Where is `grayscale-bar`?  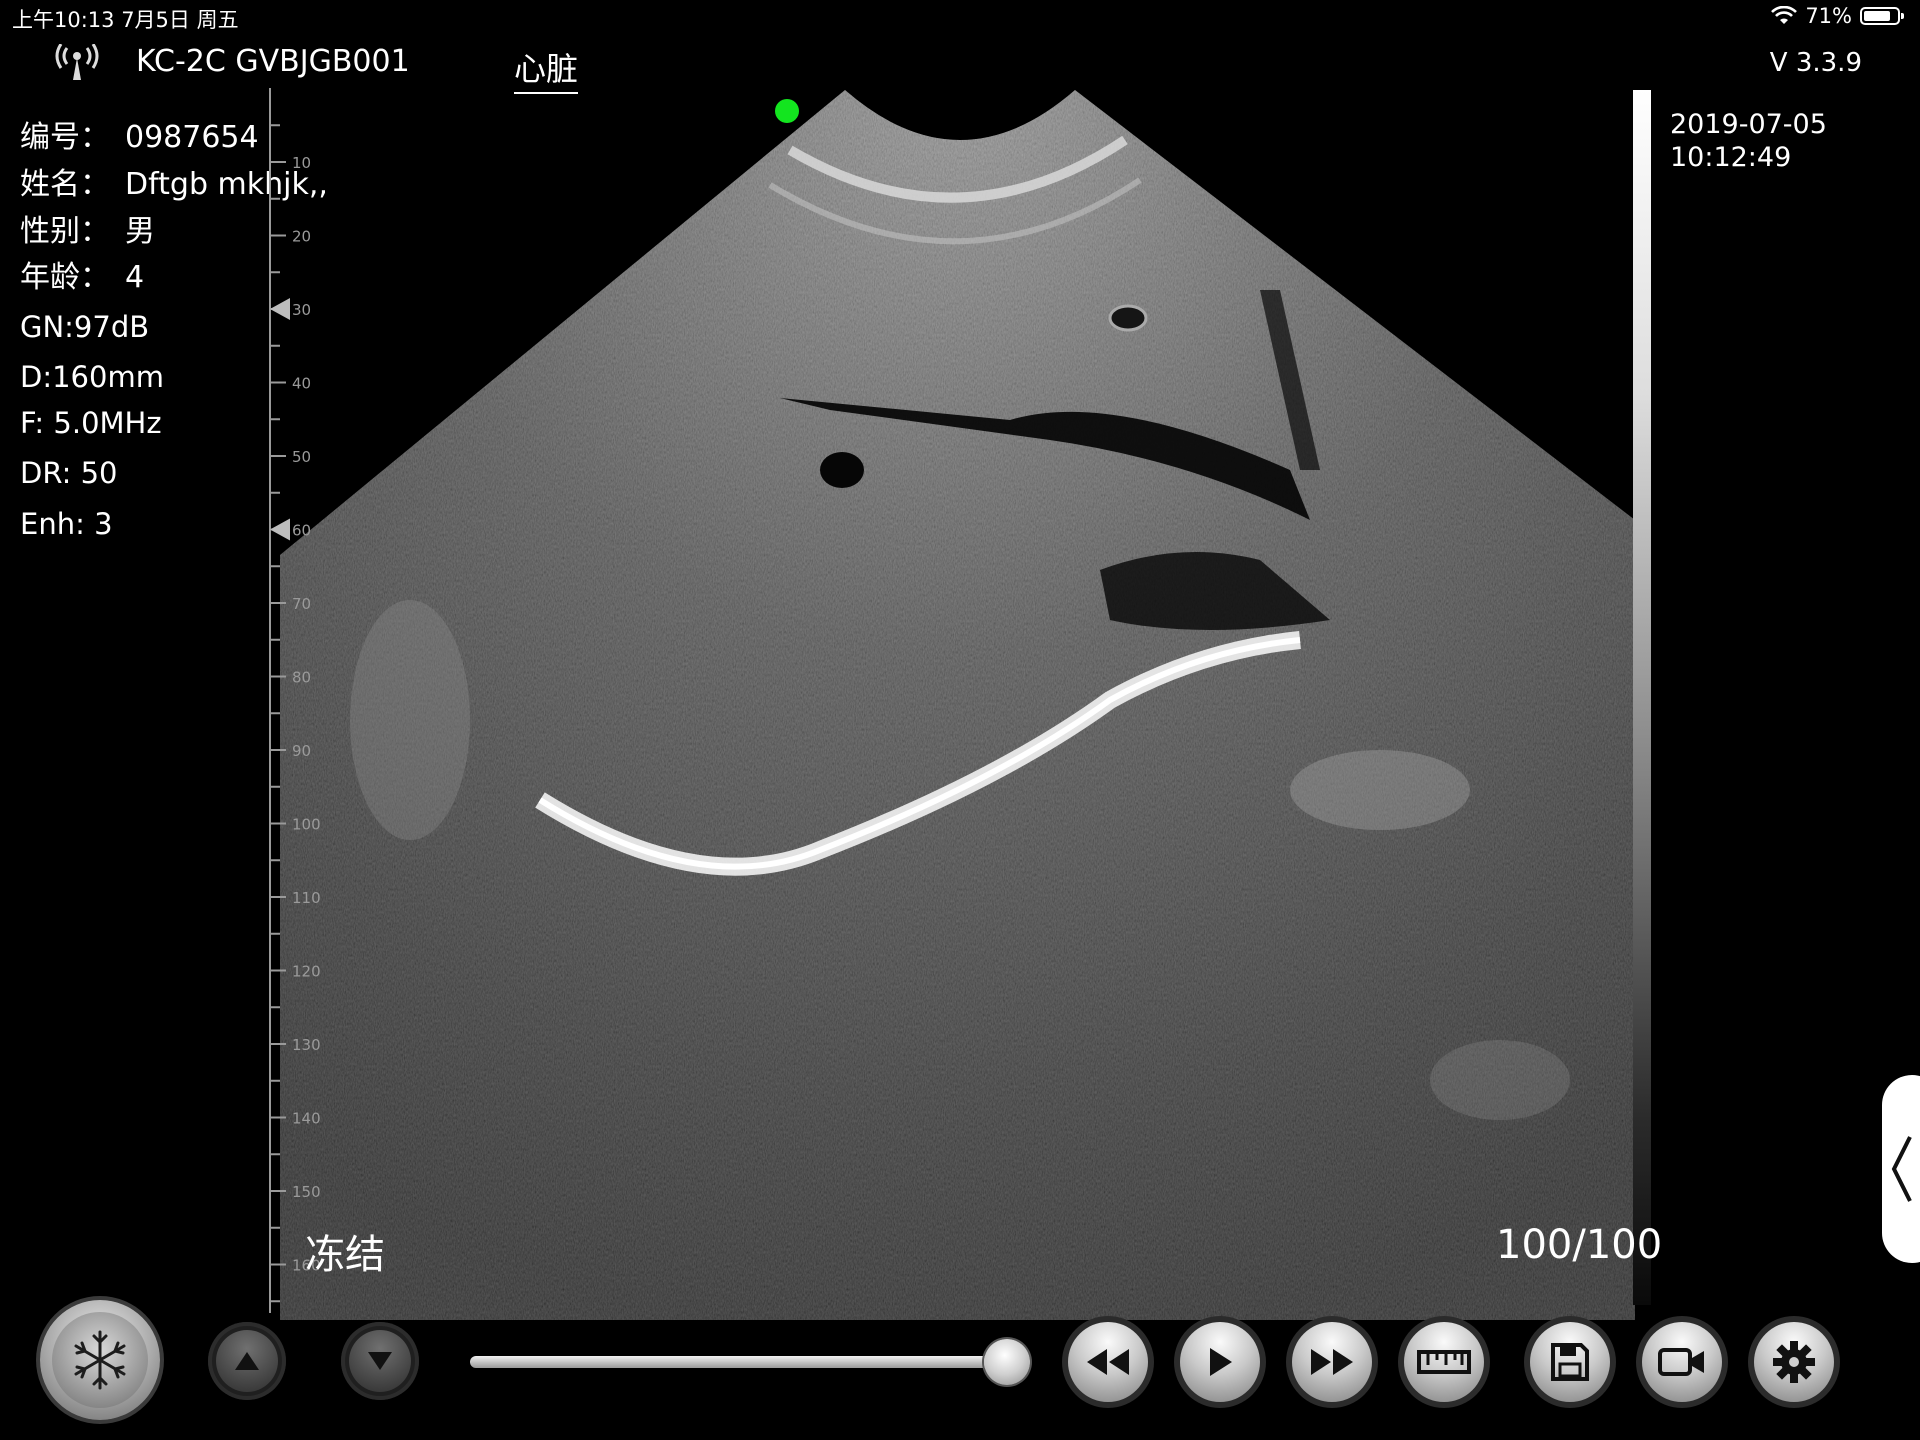 grayscale-bar is located at coordinates (1642, 697).